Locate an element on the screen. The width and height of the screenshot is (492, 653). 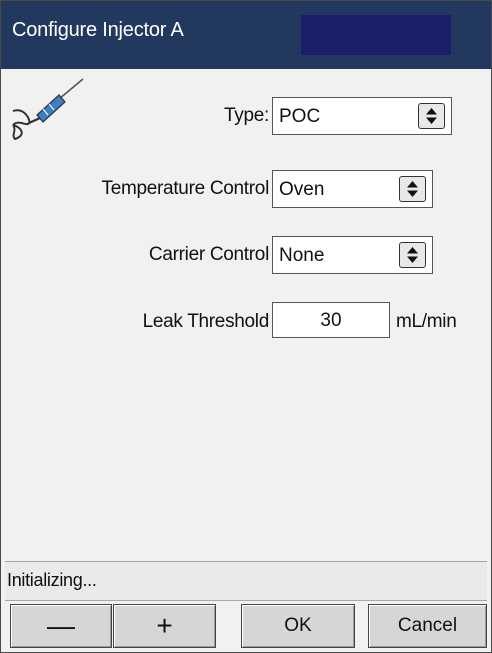
ok-button: OK is located at coordinates (298, 626).